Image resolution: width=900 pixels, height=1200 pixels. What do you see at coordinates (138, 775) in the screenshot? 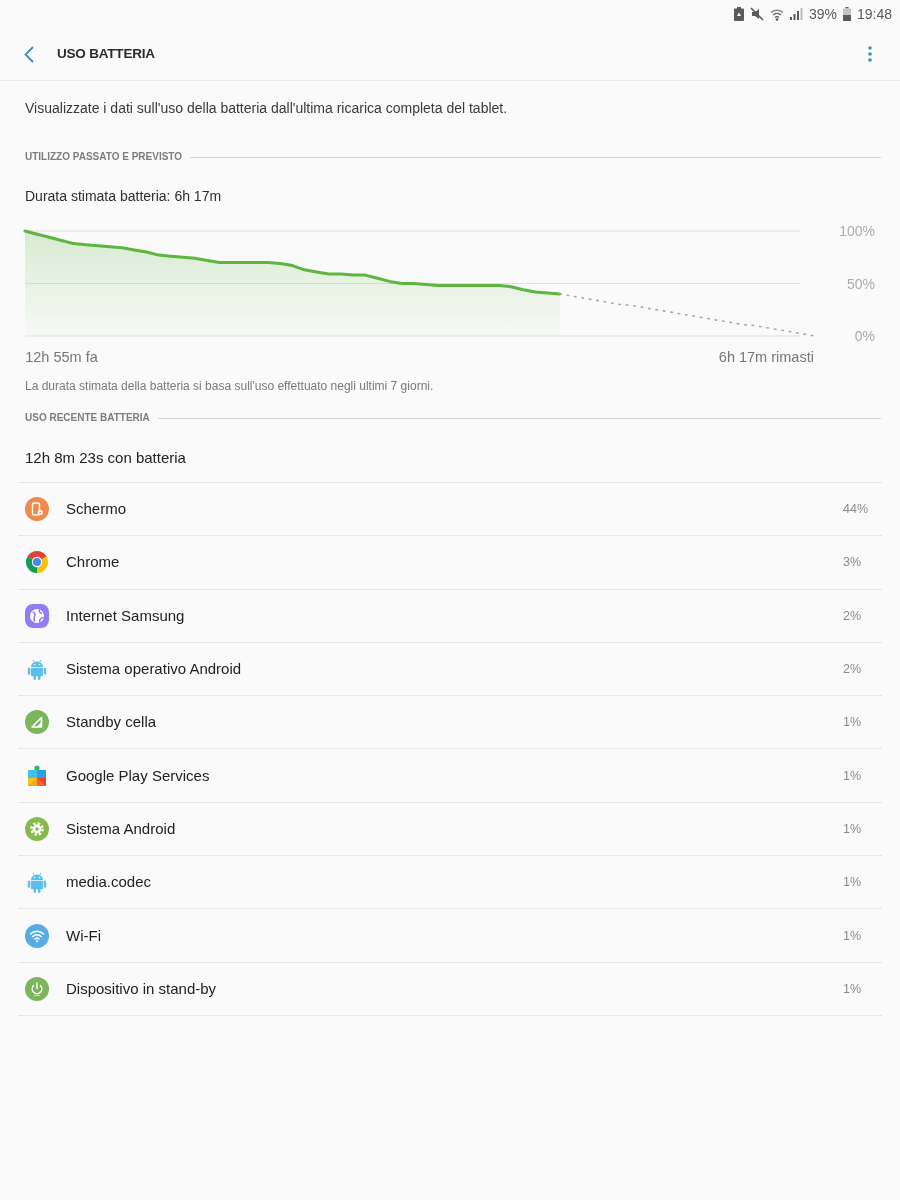
I see `app-name: Google Play Services` at bounding box center [138, 775].